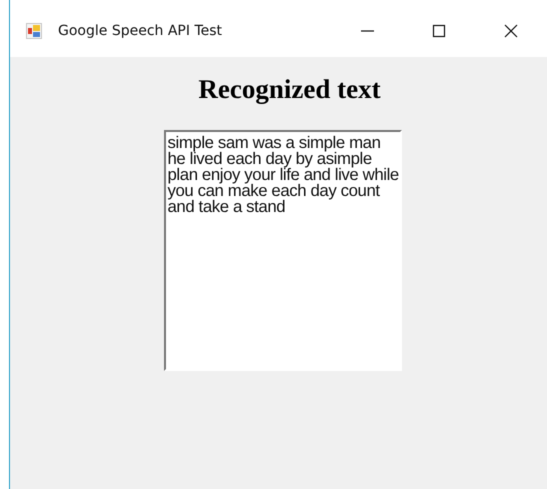 This screenshot has height=489, width=547. What do you see at coordinates (34, 30) in the screenshot?
I see `app-icon` at bounding box center [34, 30].